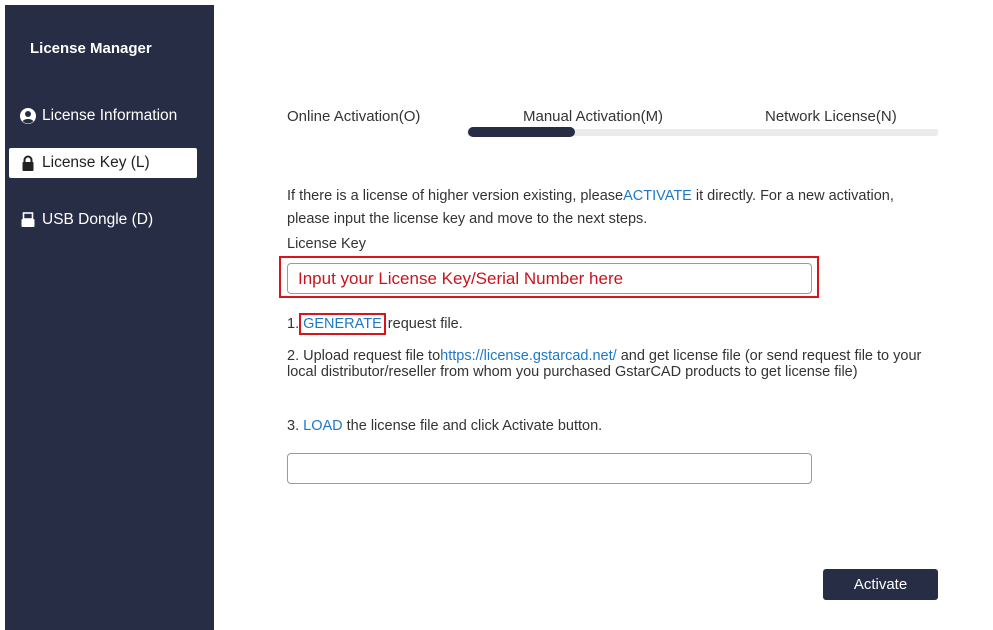 This screenshot has width=993, height=630. I want to click on tab-online-activation: Online Activation(O), so click(353, 116).